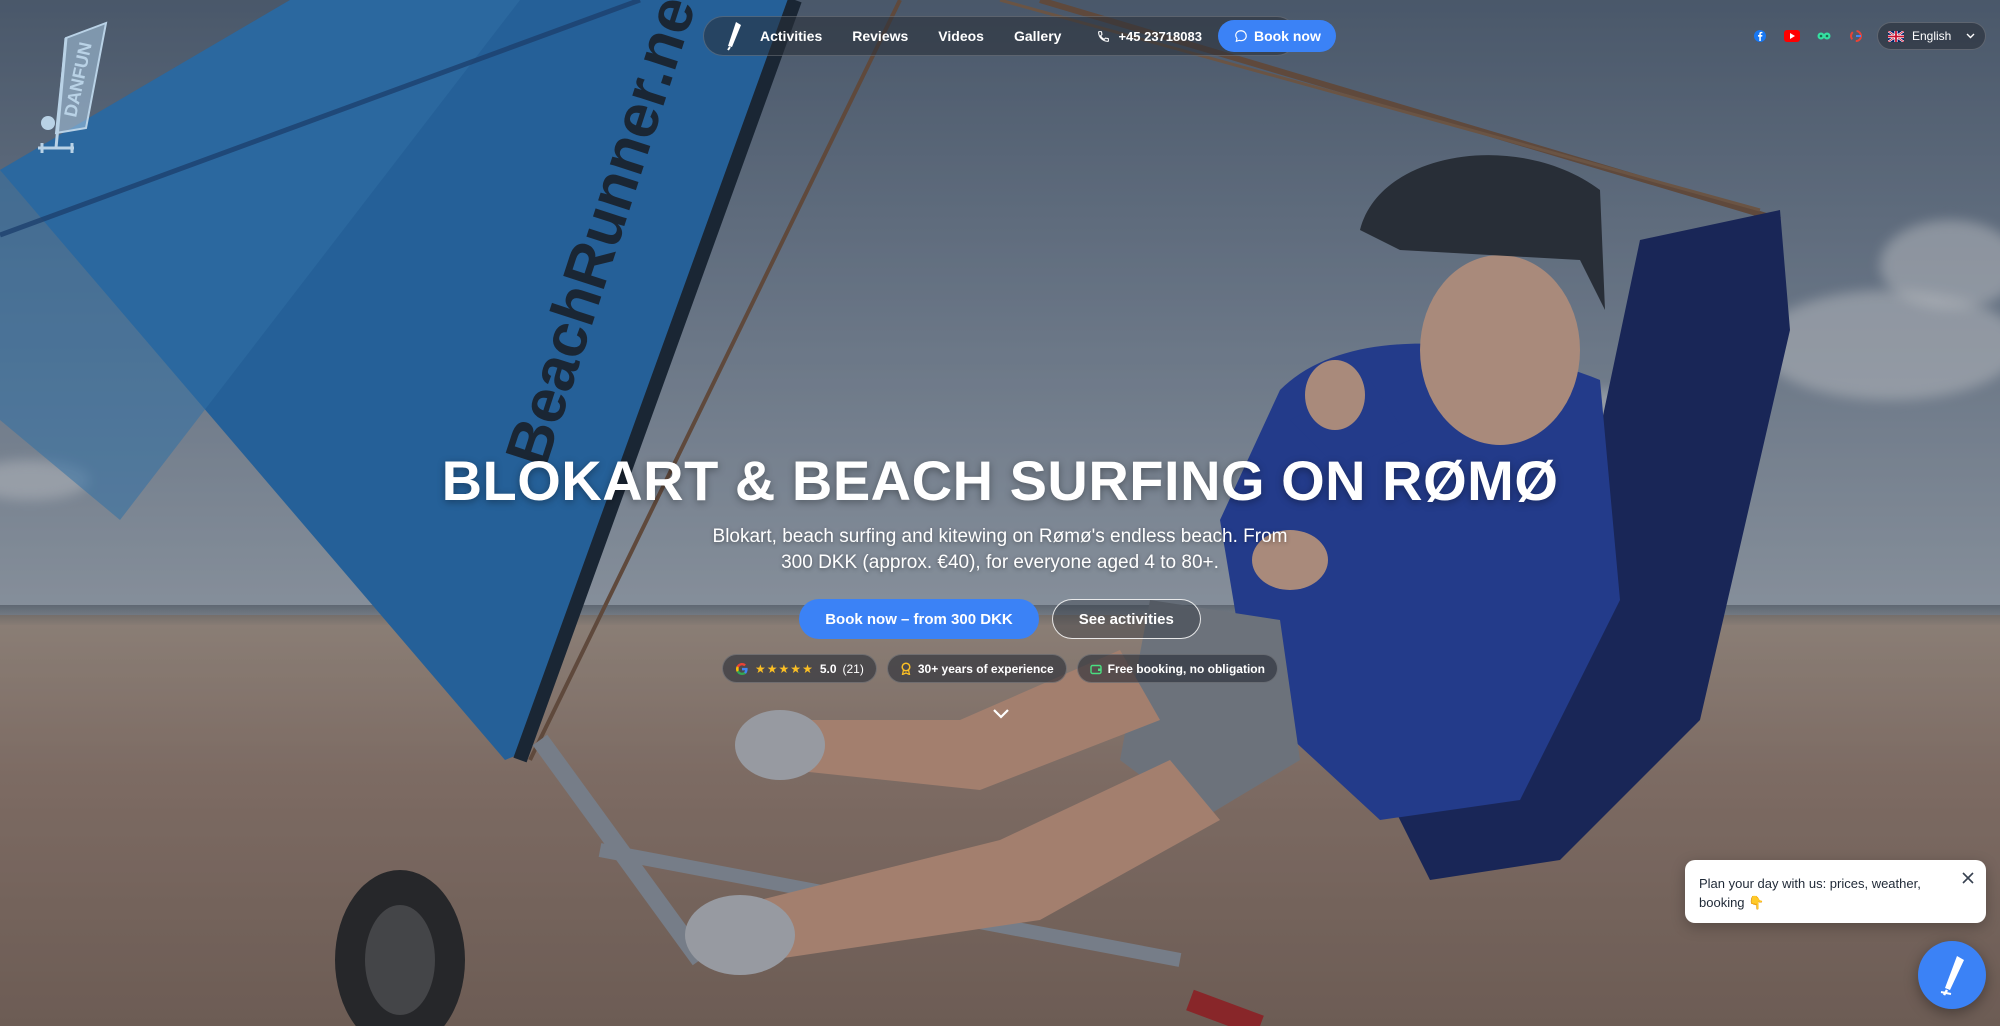  I want to click on nav-link-reviews: Reviews, so click(880, 36).